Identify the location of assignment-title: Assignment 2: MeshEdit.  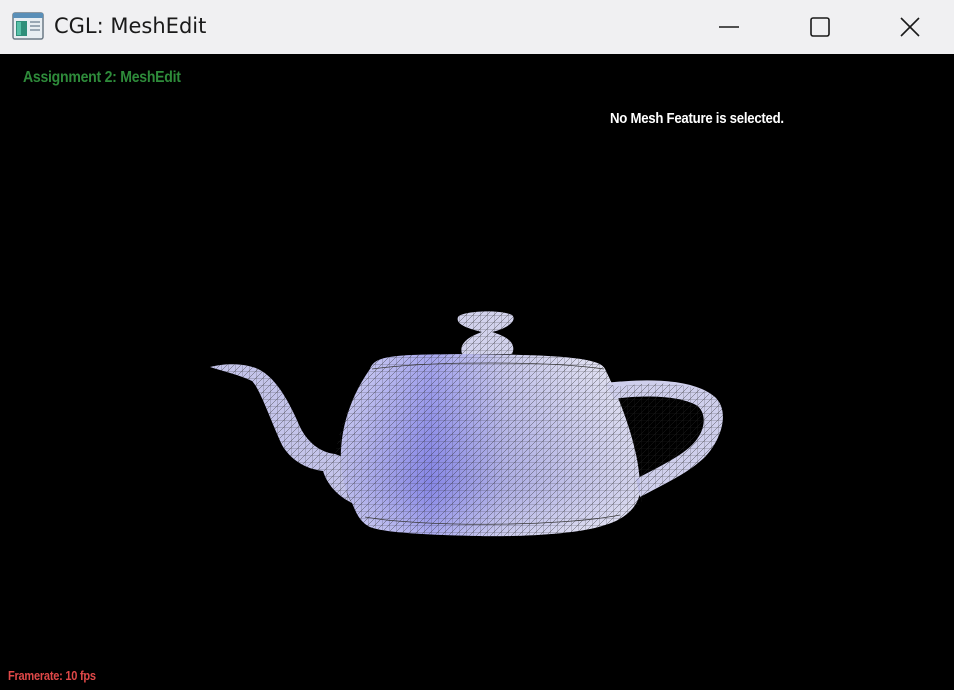
(102, 77).